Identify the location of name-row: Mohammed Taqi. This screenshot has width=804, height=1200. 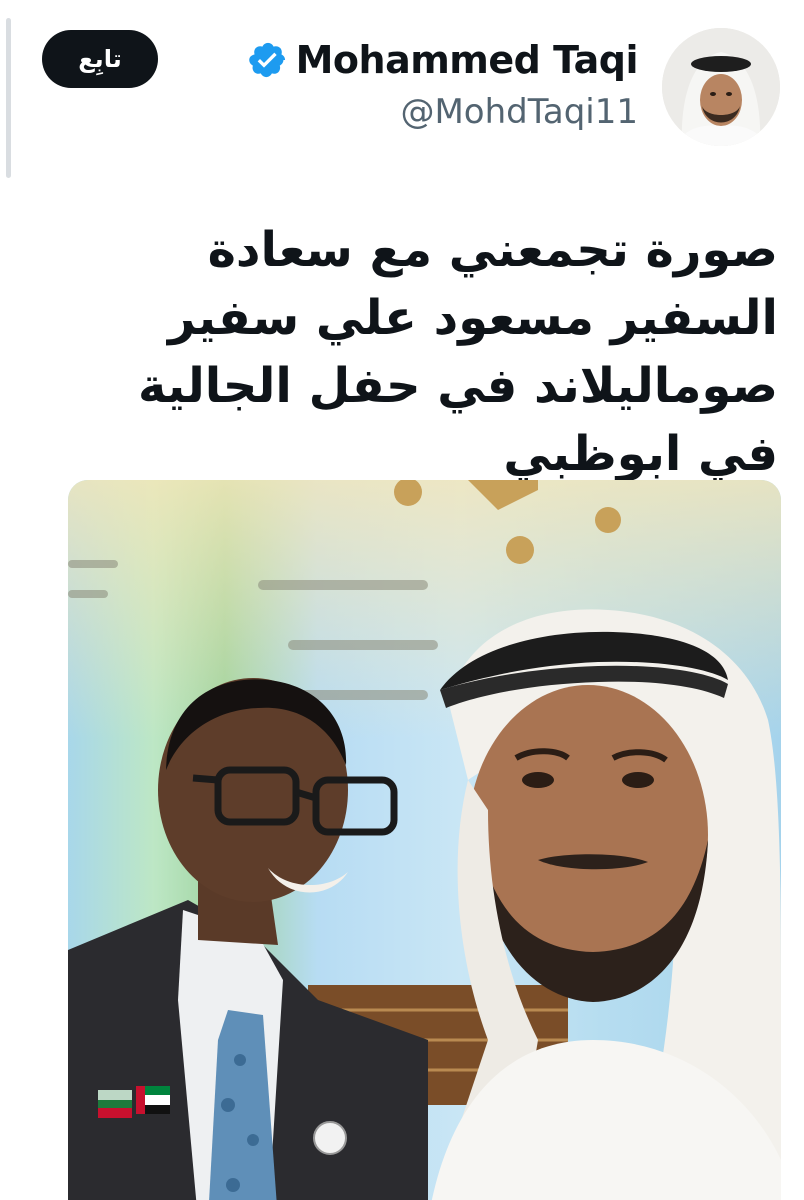
(443, 60).